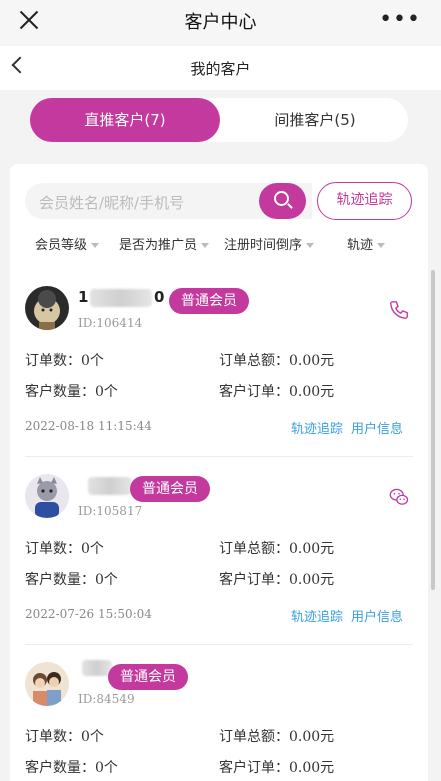 This screenshot has height=781, width=441. I want to click on customer-tabs: 直推客户(7) 间推客户(5), so click(219, 120).